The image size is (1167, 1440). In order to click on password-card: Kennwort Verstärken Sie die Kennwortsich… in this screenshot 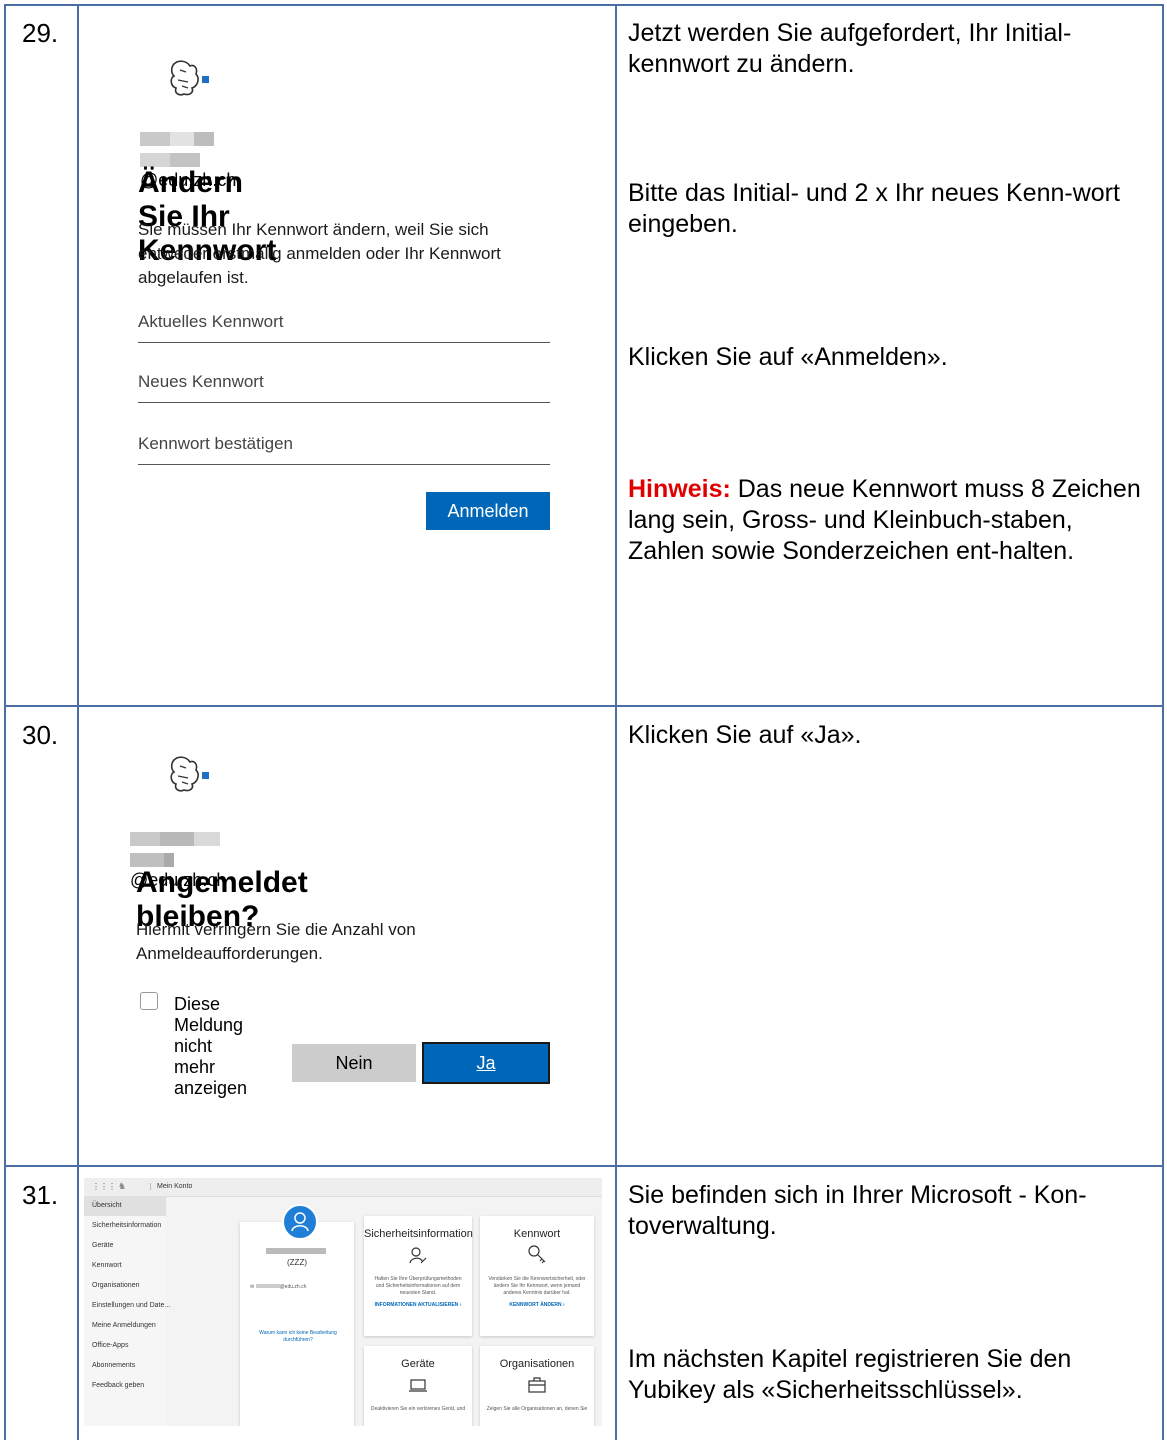, I will do `click(537, 1276)`.